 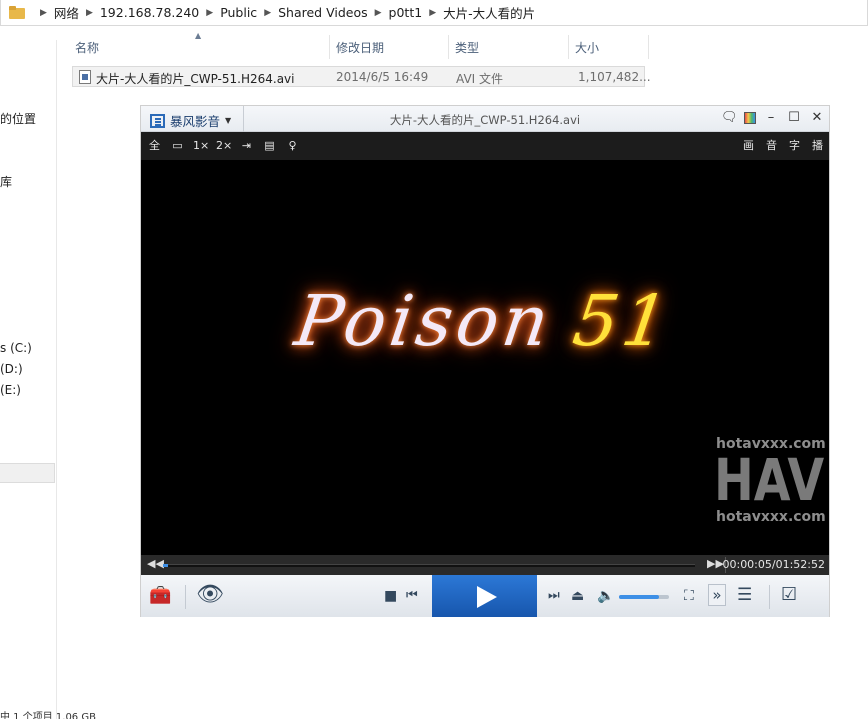 I want to click on nav-item-drive-d: (D:), so click(x=11, y=369).